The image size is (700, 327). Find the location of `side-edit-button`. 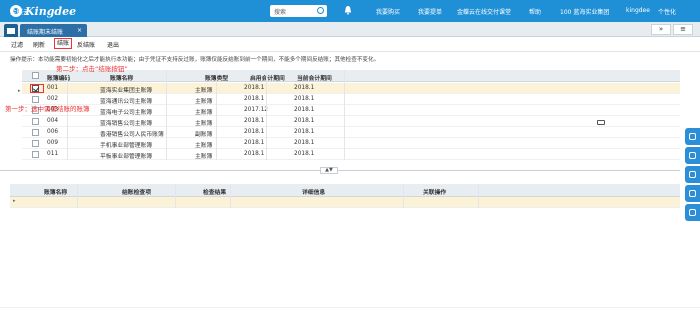

side-edit-button is located at coordinates (692, 155).